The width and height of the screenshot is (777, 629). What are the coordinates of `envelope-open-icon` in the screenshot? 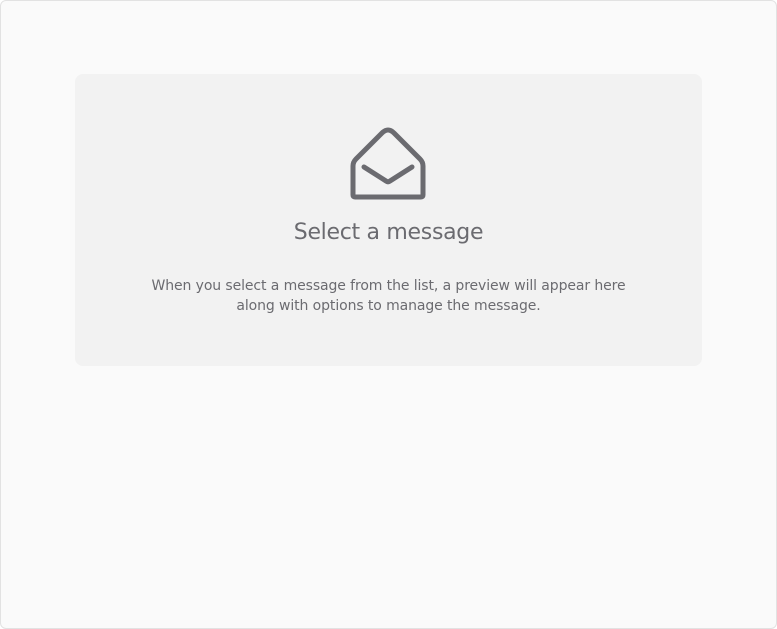 It's located at (388, 163).